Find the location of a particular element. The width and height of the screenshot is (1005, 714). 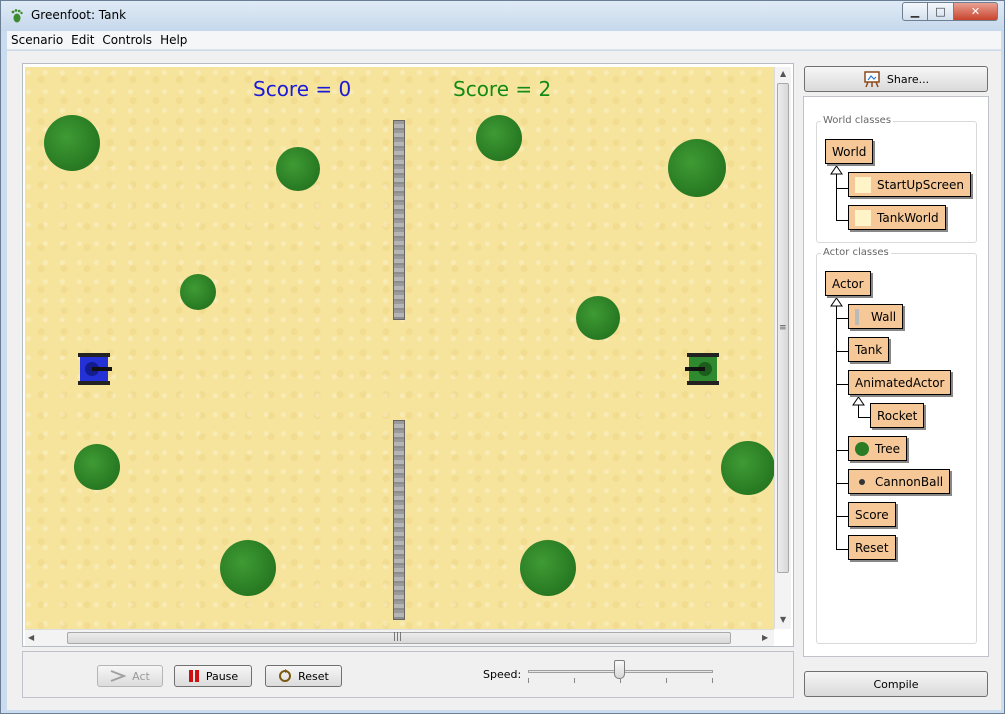

window-controls: ▁ □ ✕ is located at coordinates (950, 11).